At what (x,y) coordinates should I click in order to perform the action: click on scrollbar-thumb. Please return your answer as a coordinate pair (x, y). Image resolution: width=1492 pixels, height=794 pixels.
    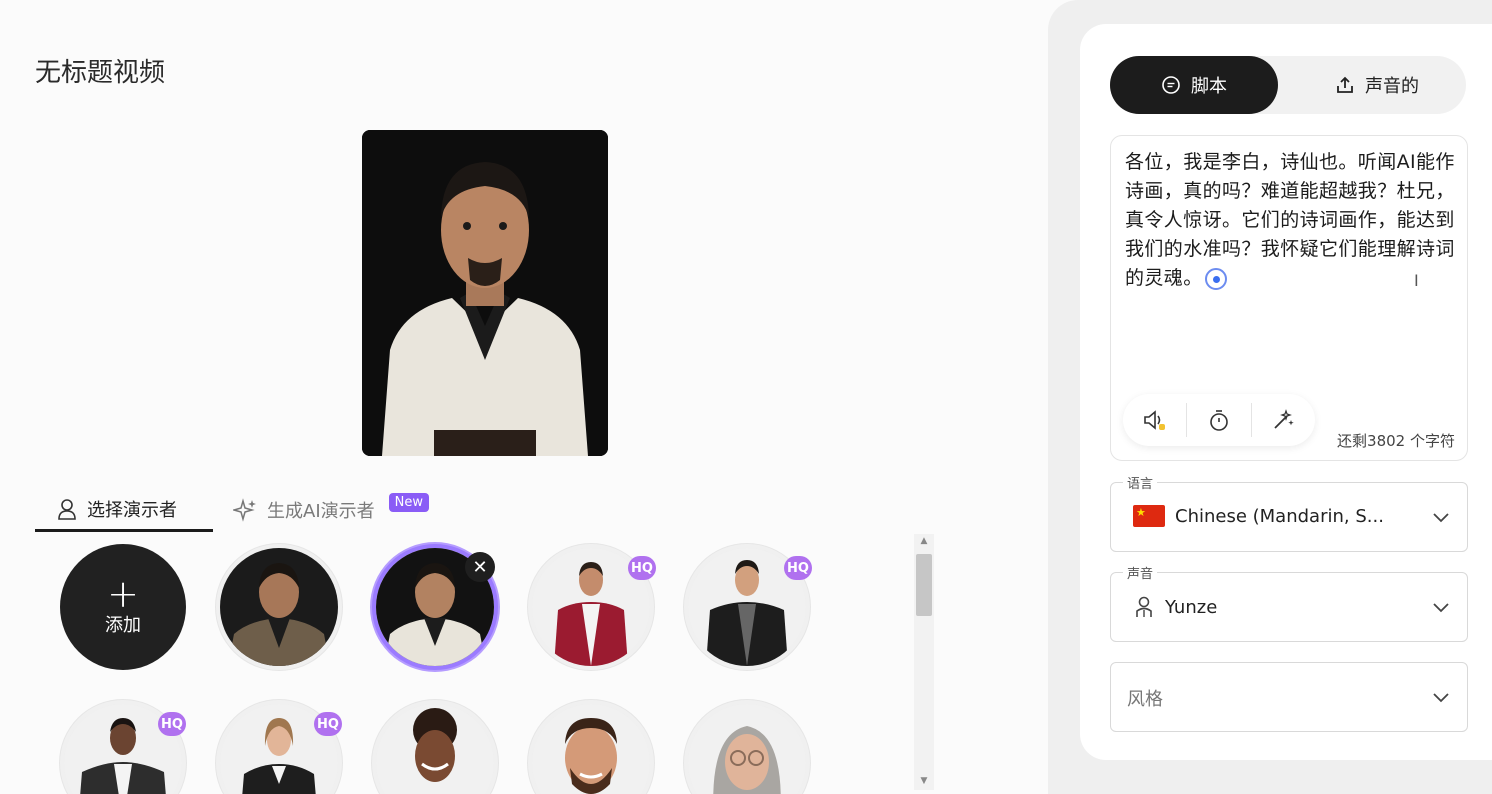
    Looking at the image, I should click on (924, 585).